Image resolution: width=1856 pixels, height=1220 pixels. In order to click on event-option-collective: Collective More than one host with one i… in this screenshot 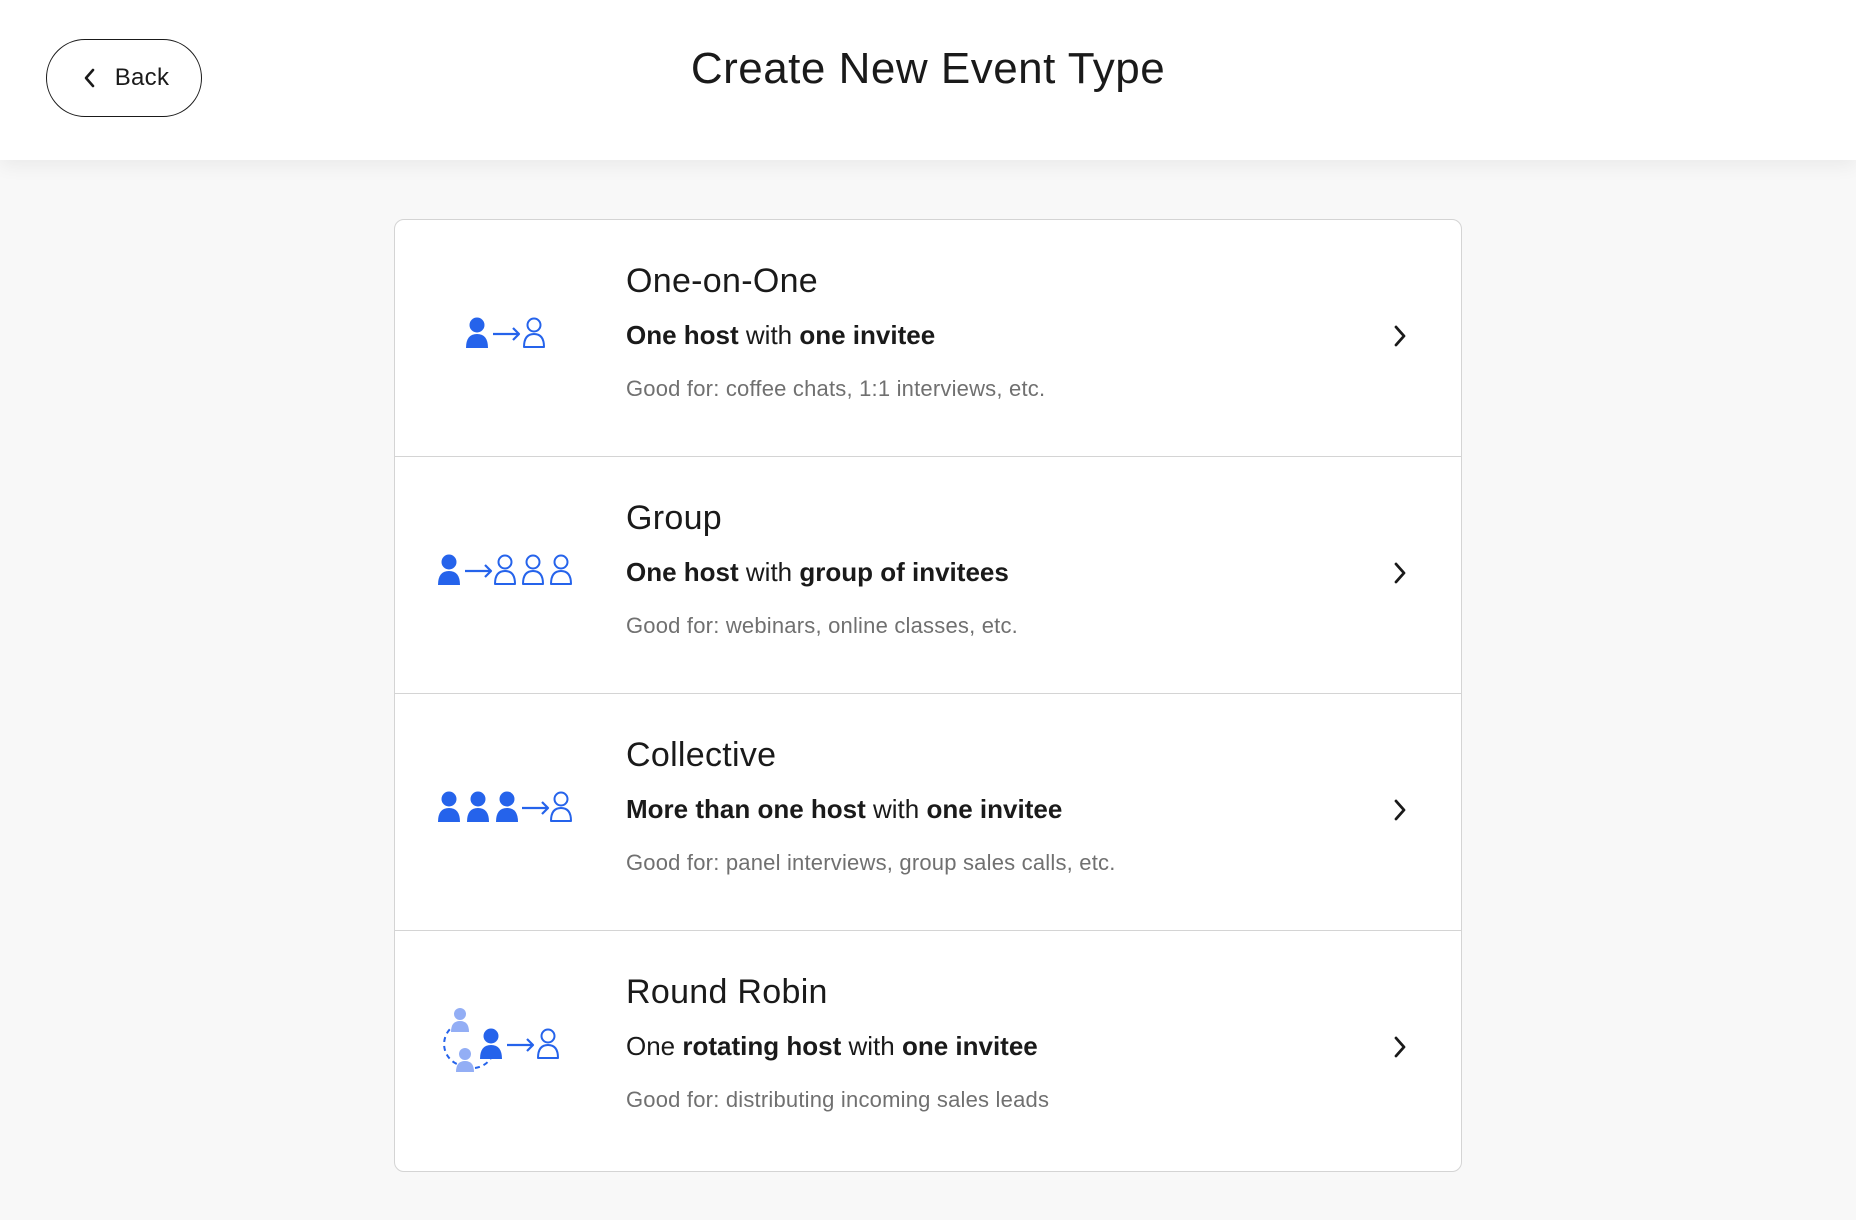, I will do `click(928, 812)`.